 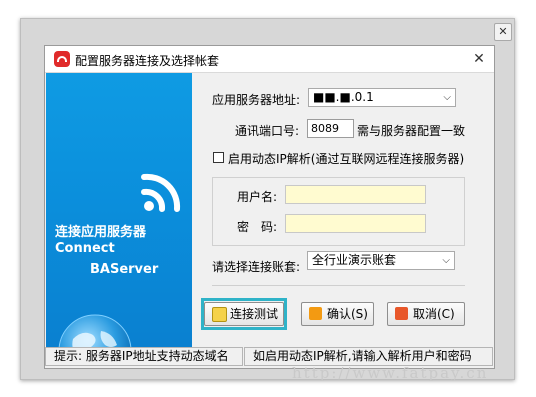 I want to click on status-hint-left: 提示: 服务器IP地址支持动态域名, so click(x=144, y=356).